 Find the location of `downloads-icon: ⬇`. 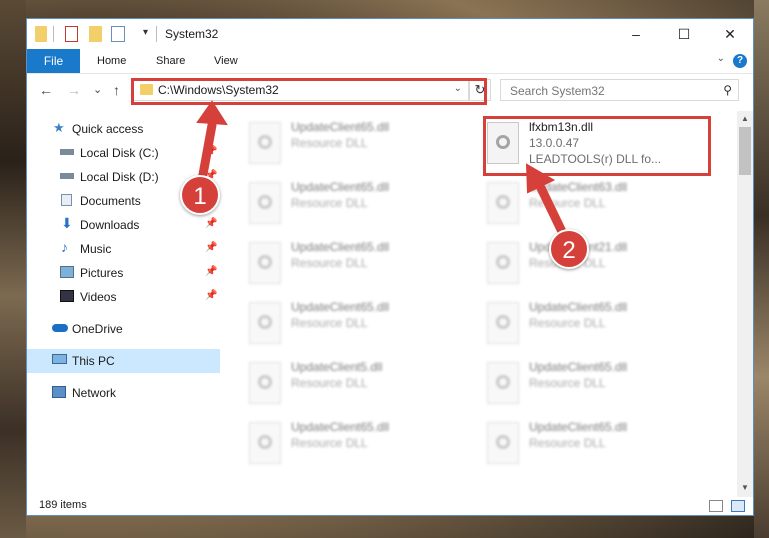

downloads-icon: ⬇ is located at coordinates (67, 223).